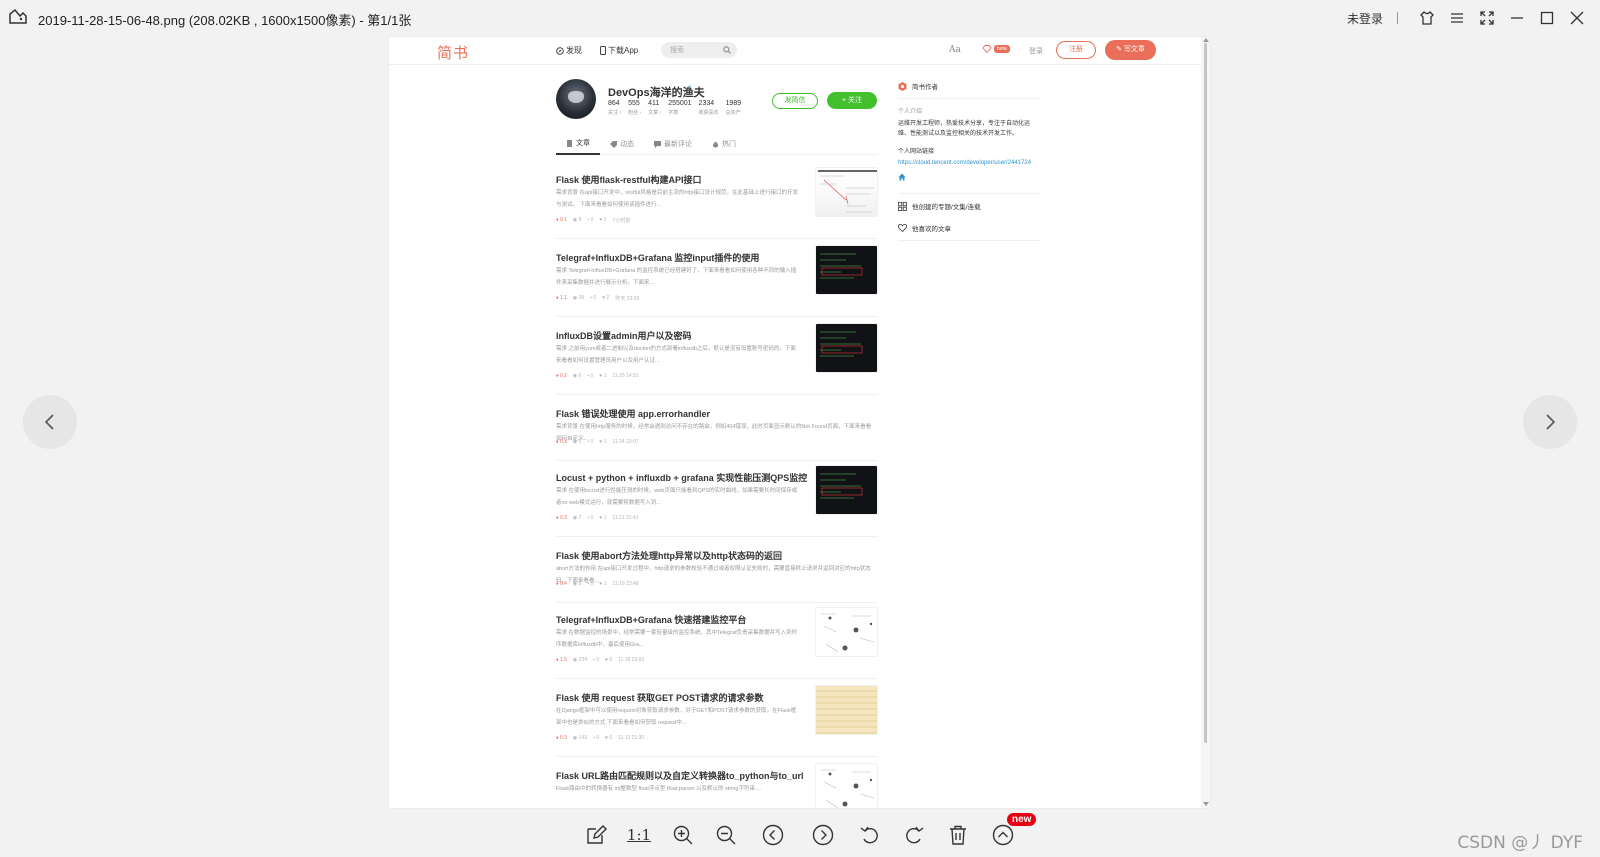  I want to click on previous-image-button, so click(50, 422).